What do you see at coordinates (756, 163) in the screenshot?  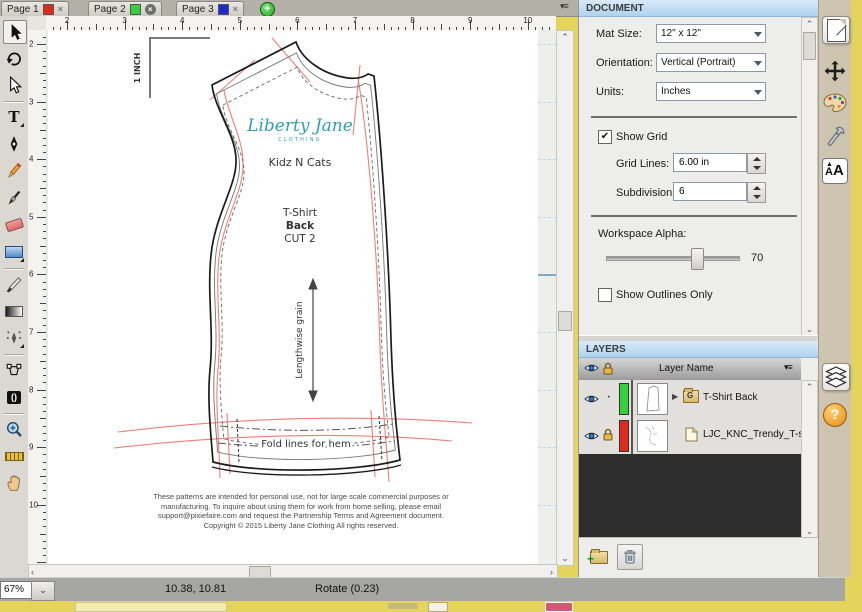 I see `grid-lines-stepper` at bounding box center [756, 163].